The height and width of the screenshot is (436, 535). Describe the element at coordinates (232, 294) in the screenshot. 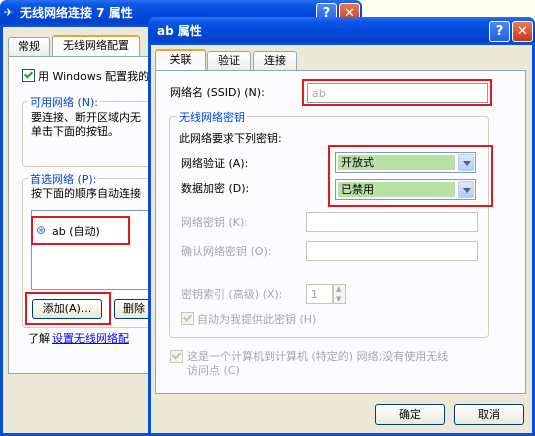

I see `key-index-label: 密钥索引 (高级) (X):` at that location.